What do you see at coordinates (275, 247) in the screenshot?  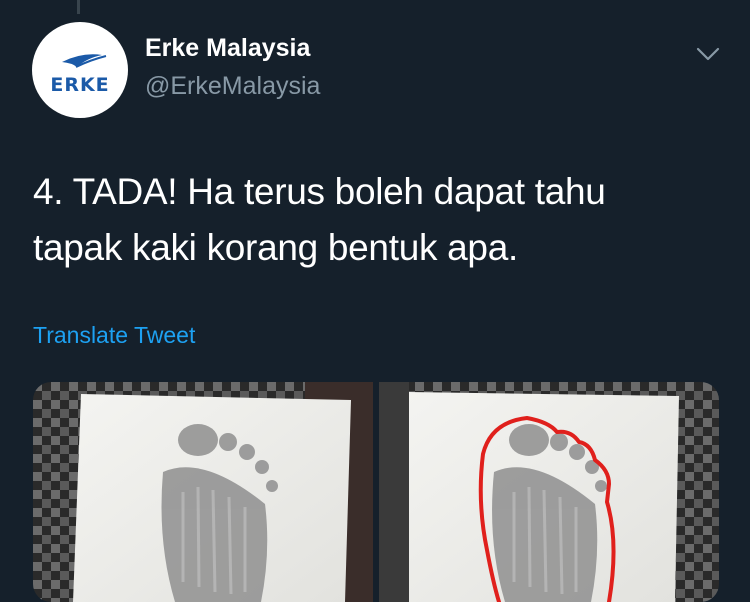 I see `tweet-text-line: tapak kaki korang bentuk apa.` at bounding box center [275, 247].